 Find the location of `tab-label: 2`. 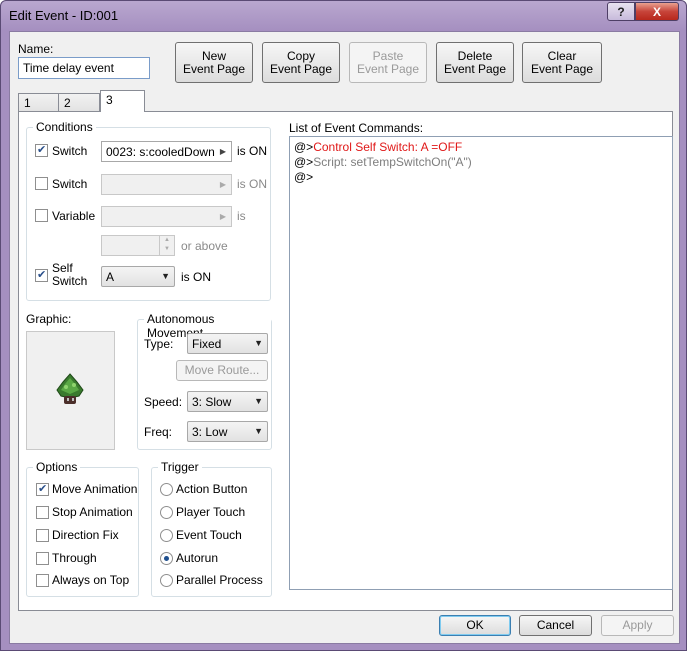

tab-label: 2 is located at coordinates (67, 103).